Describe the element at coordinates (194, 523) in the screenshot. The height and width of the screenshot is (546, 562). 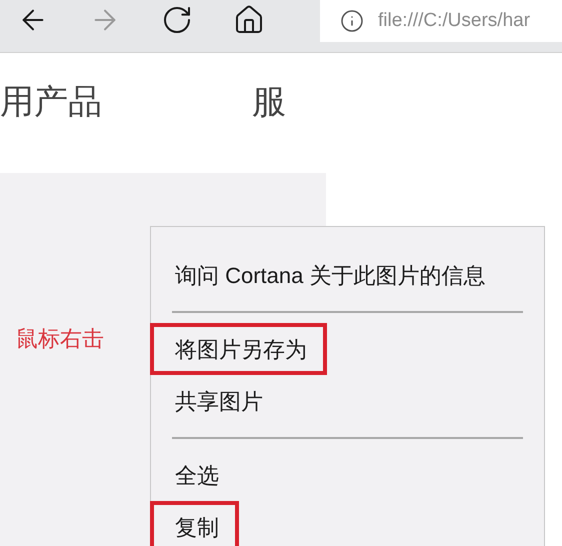
I see `menu-item: 复制` at that location.